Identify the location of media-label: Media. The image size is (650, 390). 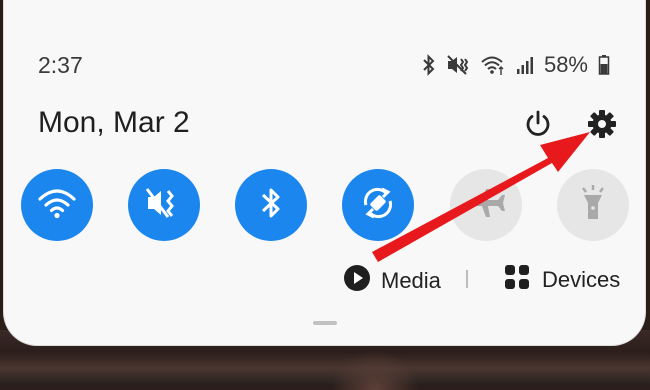
(411, 280).